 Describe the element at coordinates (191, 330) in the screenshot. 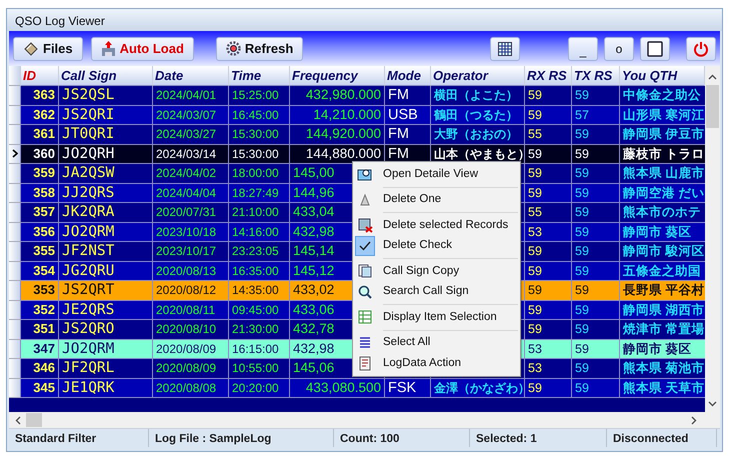

I see `date-cell: 2020/08/10` at that location.